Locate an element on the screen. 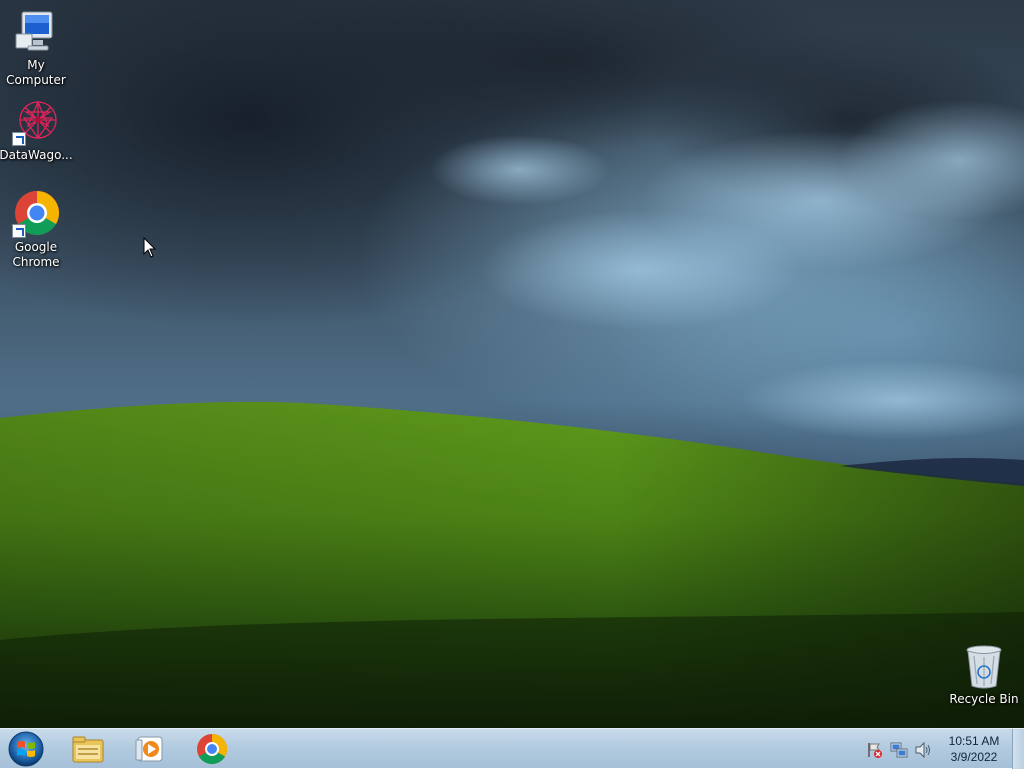  desktop-icon-my-computer: My Computer is located at coordinates (37, 48).